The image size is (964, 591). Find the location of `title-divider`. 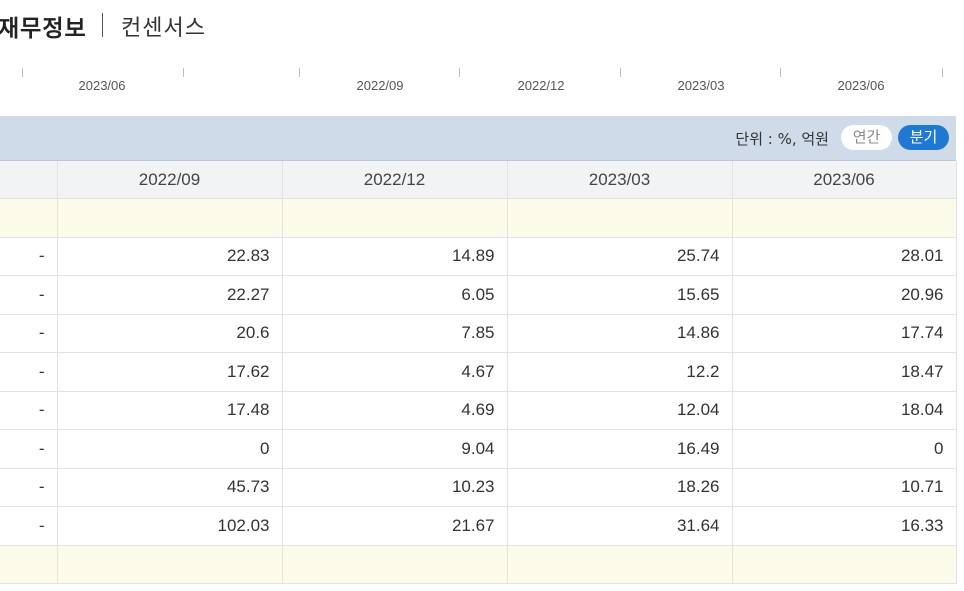

title-divider is located at coordinates (102, 25).